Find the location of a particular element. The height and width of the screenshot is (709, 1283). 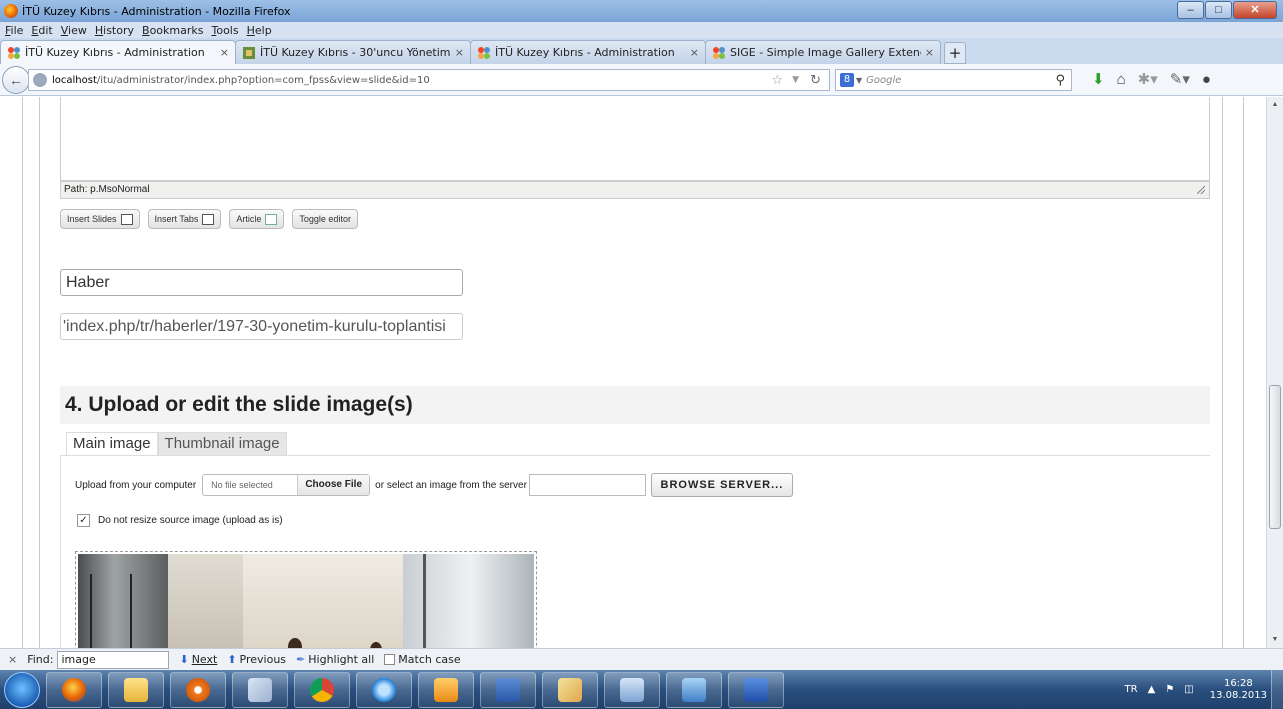

taskbar-ie is located at coordinates (384, 689).